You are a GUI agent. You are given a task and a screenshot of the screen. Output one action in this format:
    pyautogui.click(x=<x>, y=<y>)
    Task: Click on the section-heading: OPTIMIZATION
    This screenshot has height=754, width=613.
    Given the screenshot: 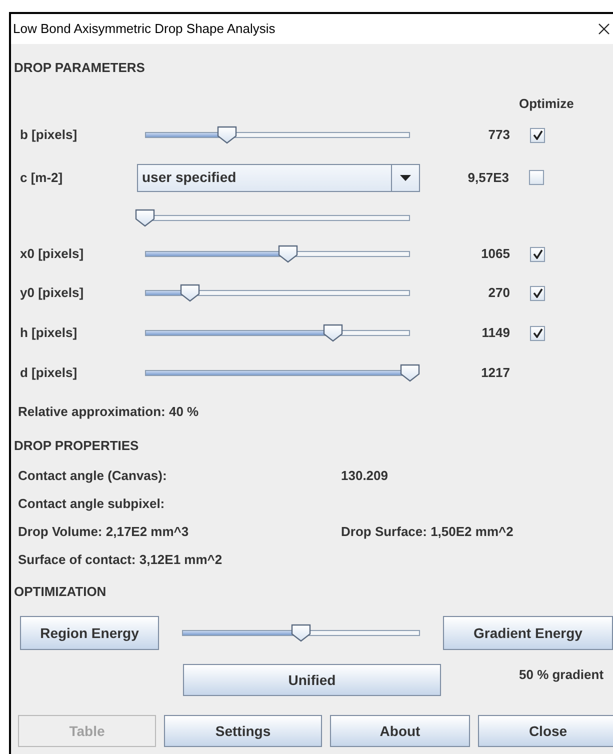 What is the action you would take?
    pyautogui.click(x=60, y=592)
    